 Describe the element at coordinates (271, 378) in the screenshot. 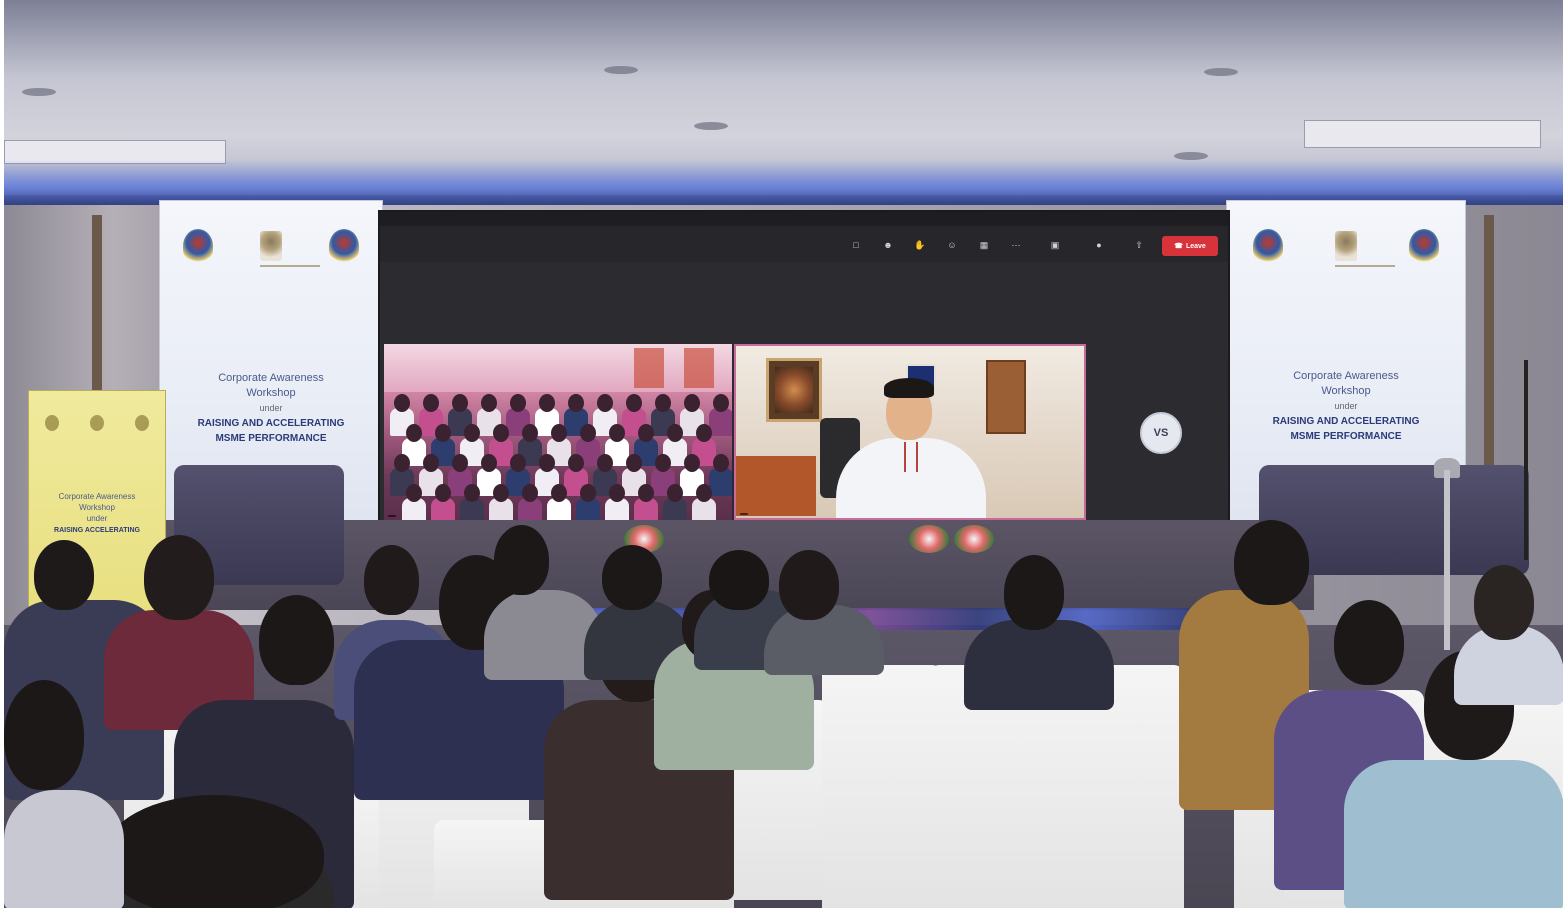

I see `banner-line: Corporate Awareness` at that location.